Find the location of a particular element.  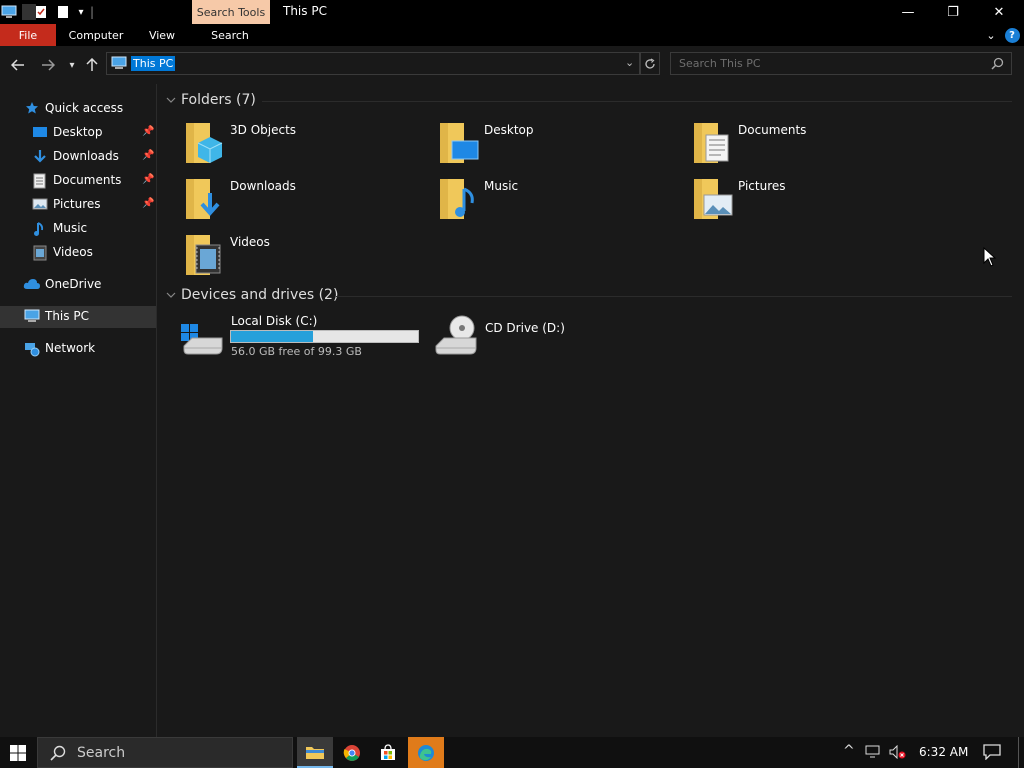

cd-drive-icon is located at coordinates (456, 335).